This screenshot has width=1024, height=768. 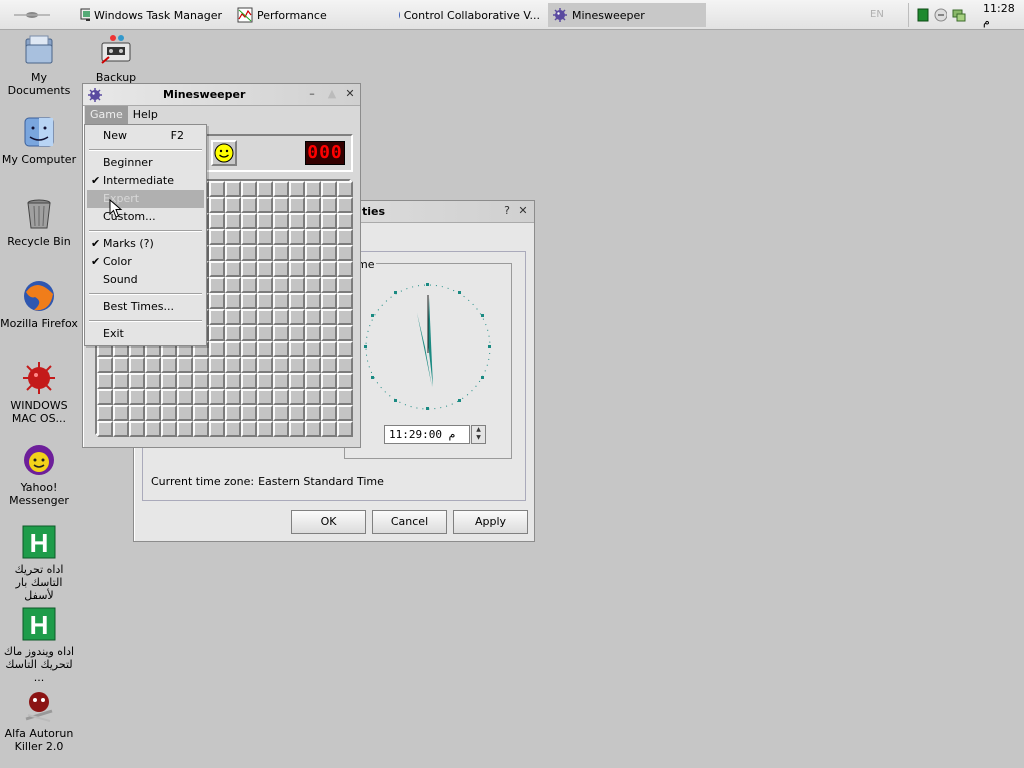 I want to click on time-input: 11:29:00 م, so click(x=427, y=434).